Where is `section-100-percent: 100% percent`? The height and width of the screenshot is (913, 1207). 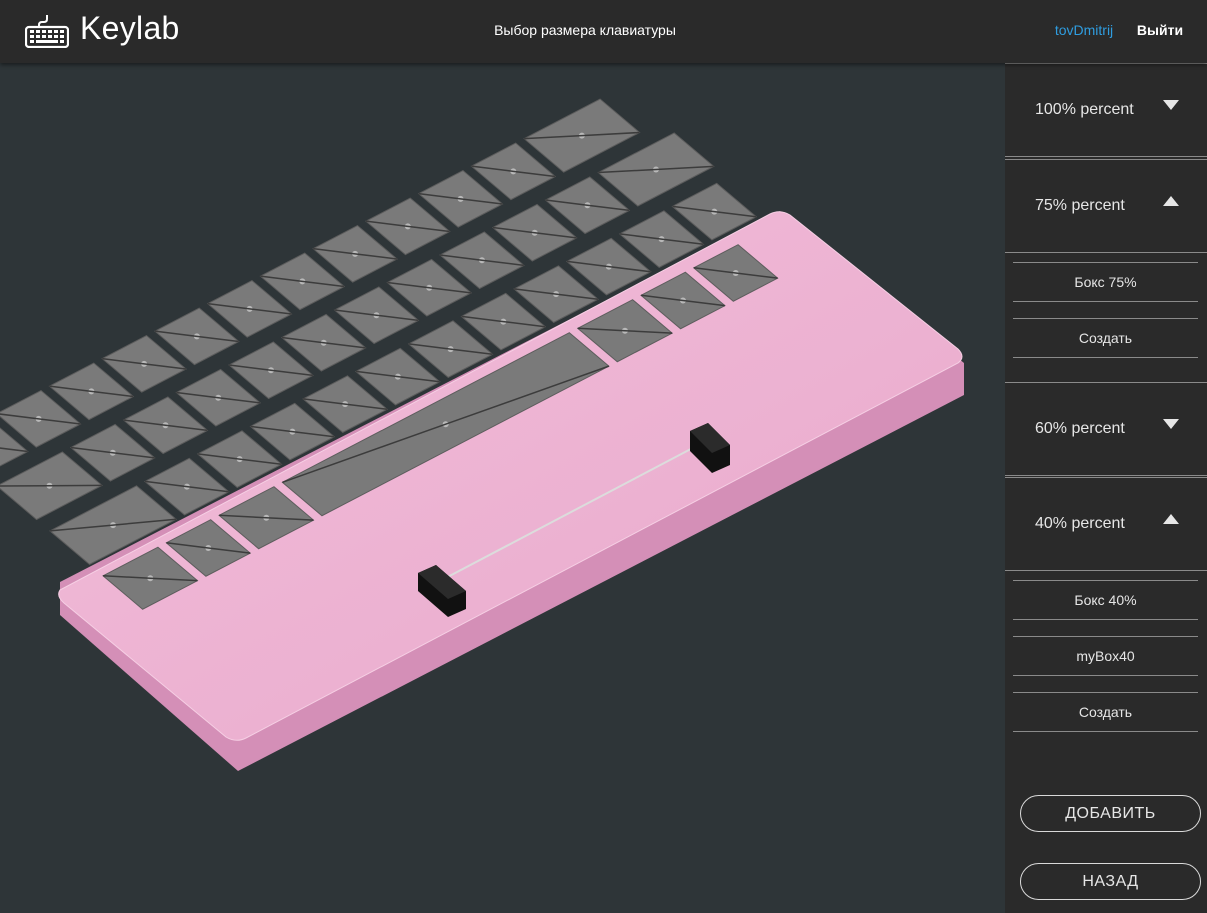 section-100-percent: 100% percent is located at coordinates (1106, 110).